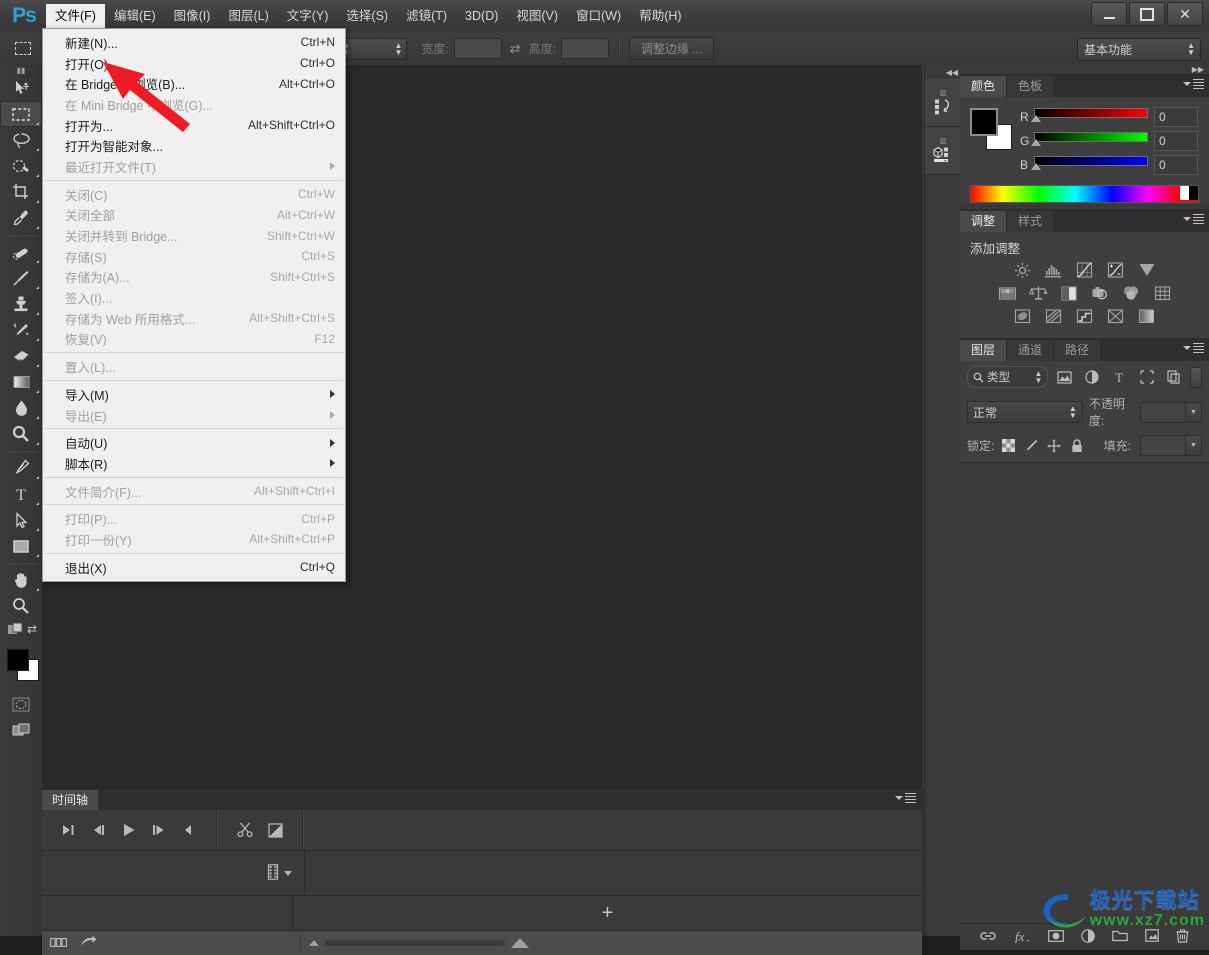  What do you see at coordinates (1031, 221) in the screenshot?
I see `tab-styles: 样式` at bounding box center [1031, 221].